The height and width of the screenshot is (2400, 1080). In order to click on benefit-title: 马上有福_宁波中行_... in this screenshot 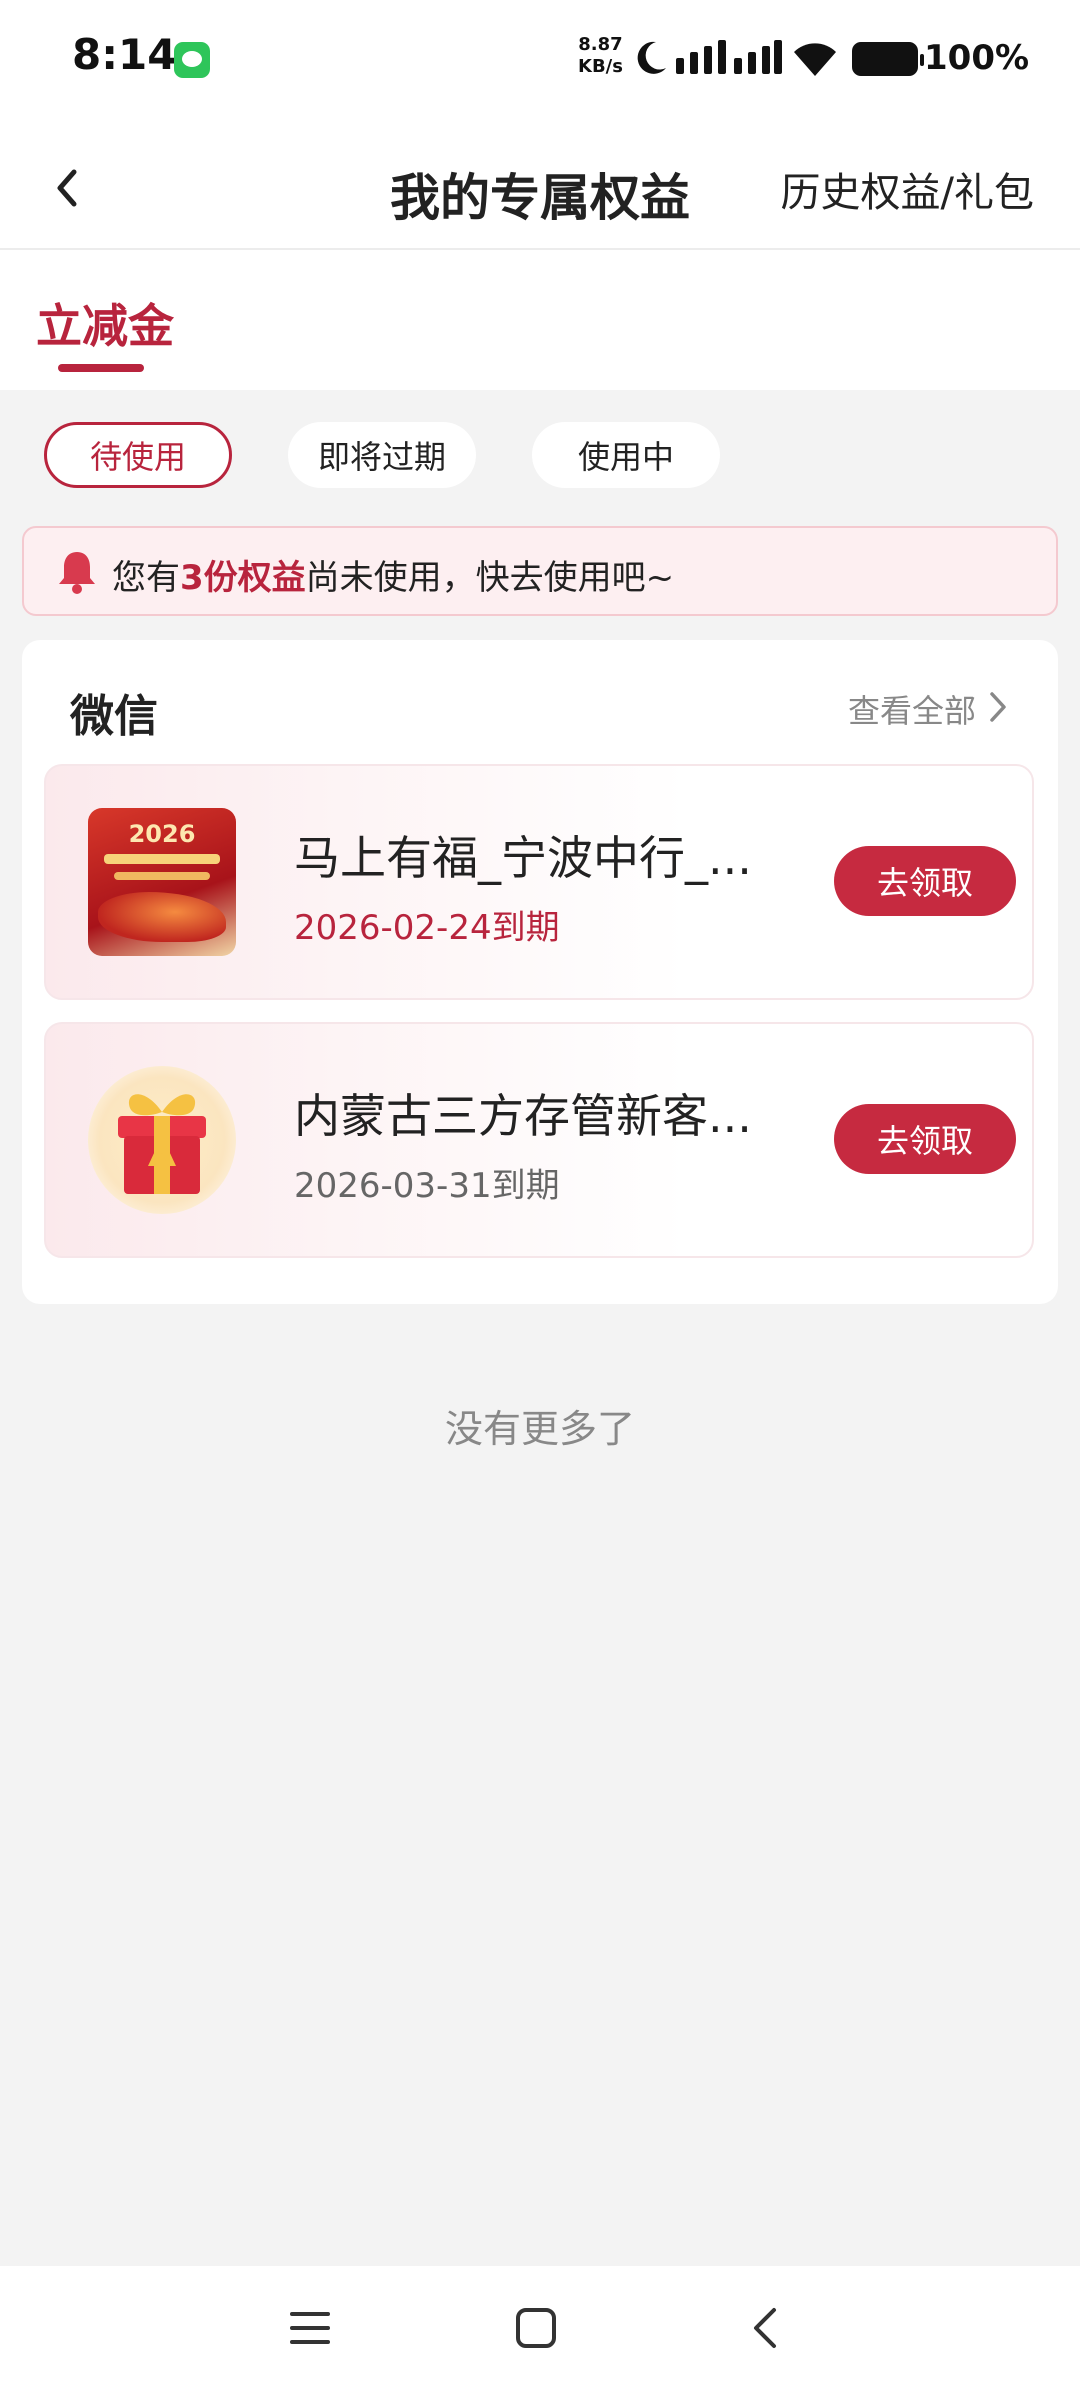, I will do `click(523, 858)`.